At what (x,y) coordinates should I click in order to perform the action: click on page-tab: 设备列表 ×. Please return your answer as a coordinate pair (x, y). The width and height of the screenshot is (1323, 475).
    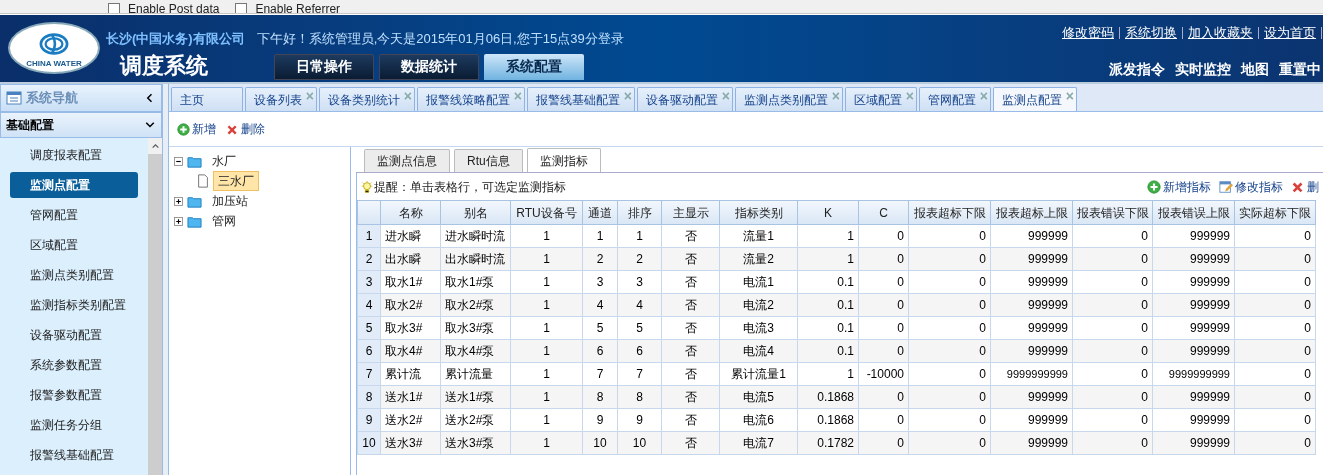
    Looking at the image, I should click on (281, 99).